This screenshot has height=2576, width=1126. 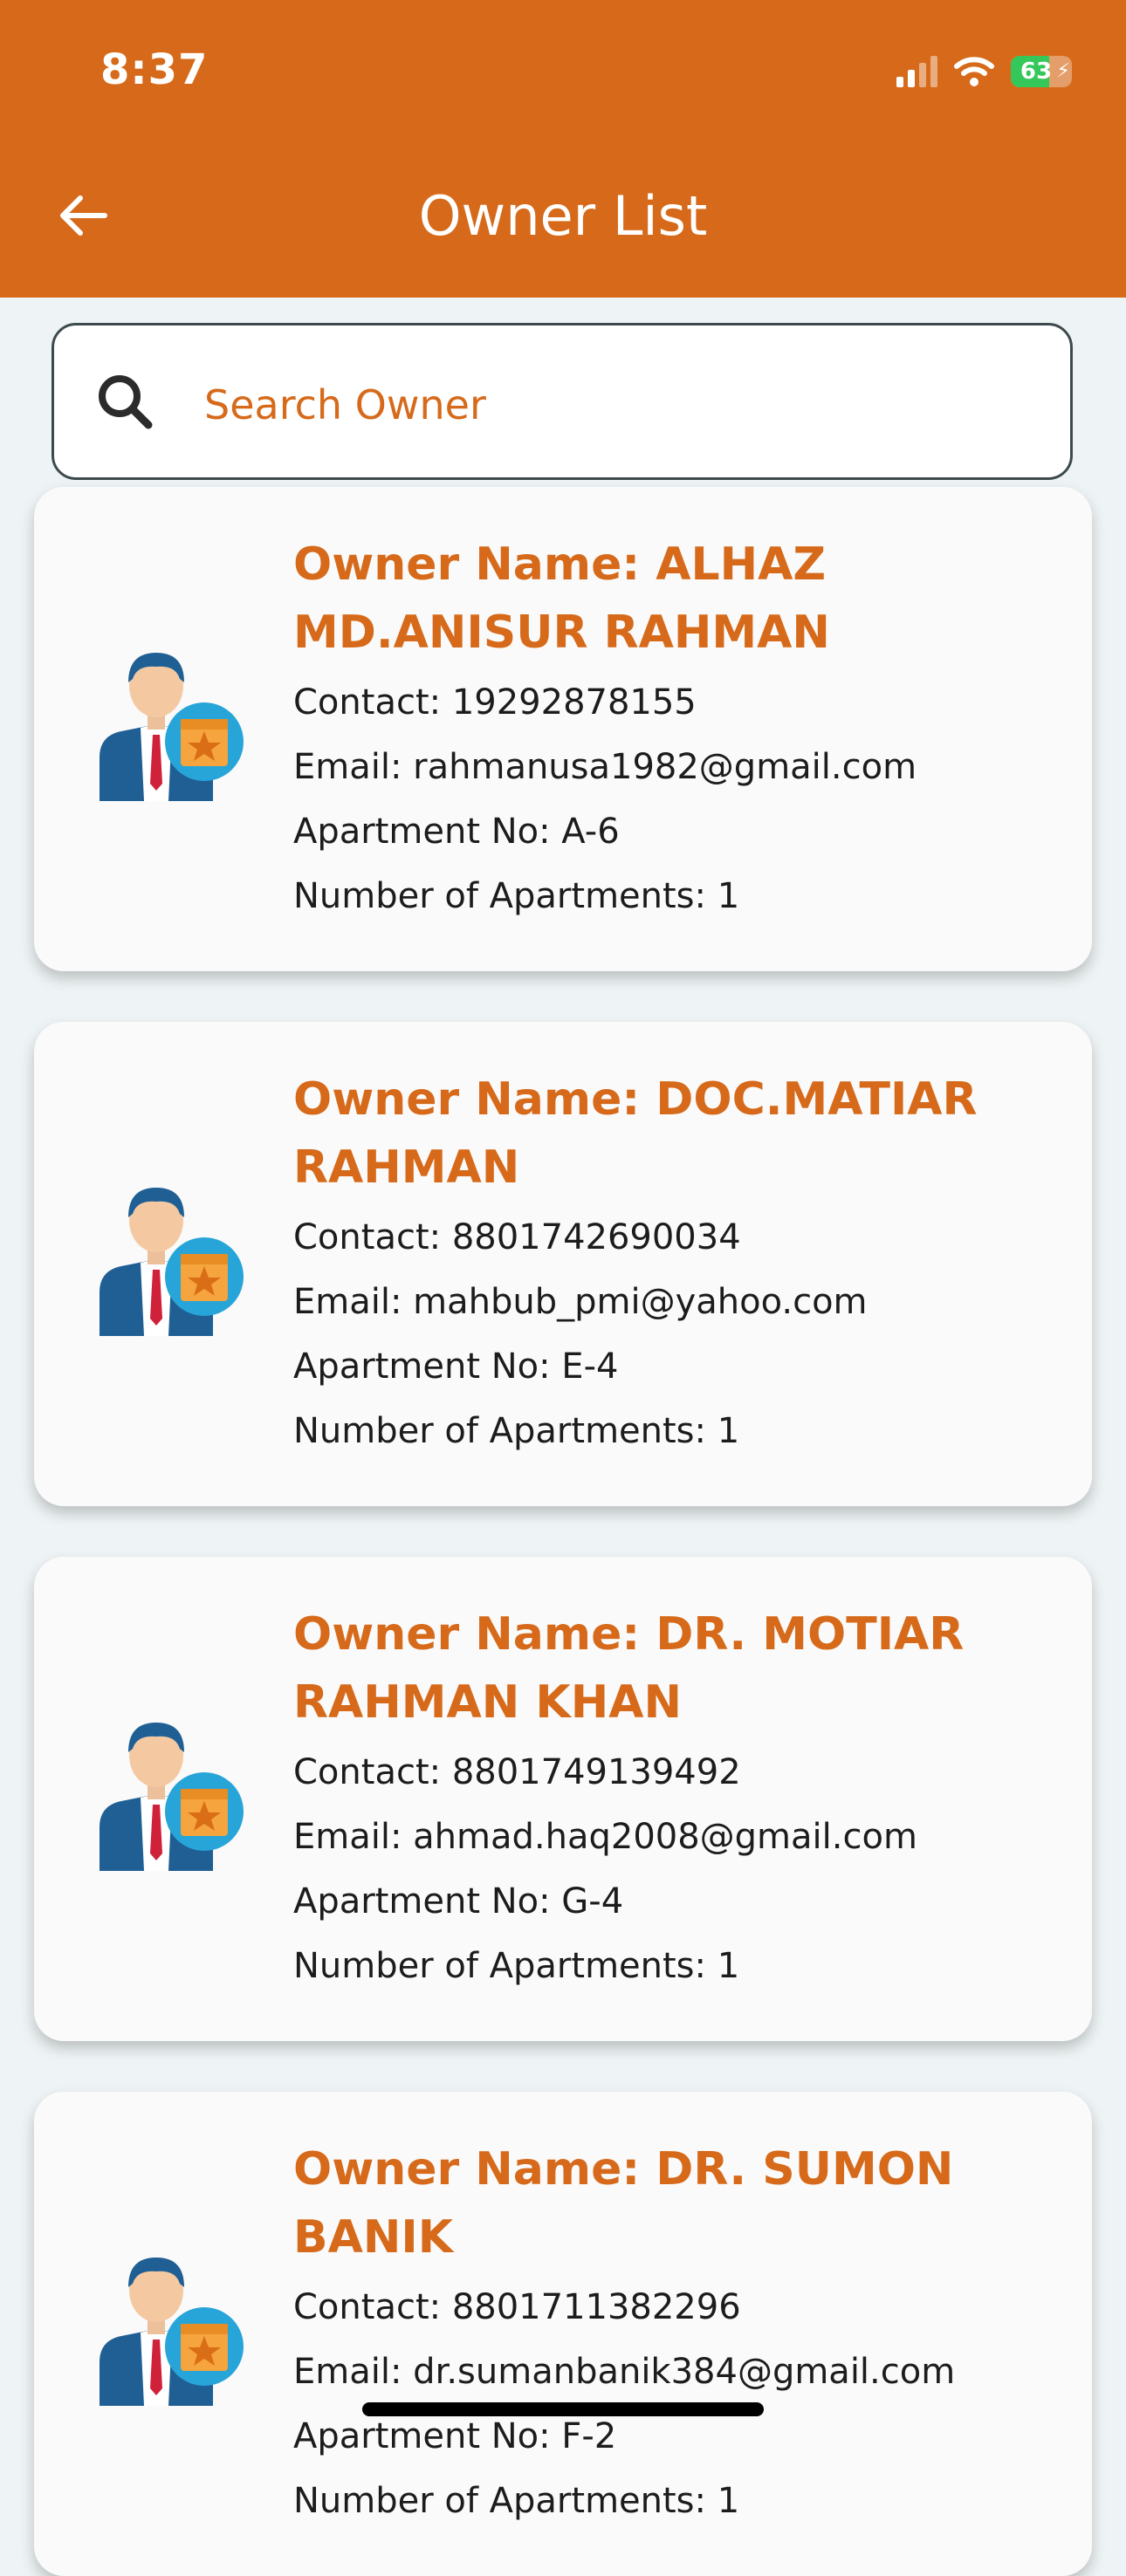 What do you see at coordinates (458, 1902) in the screenshot?
I see `owner-apartment: Apartment No: G-4` at bounding box center [458, 1902].